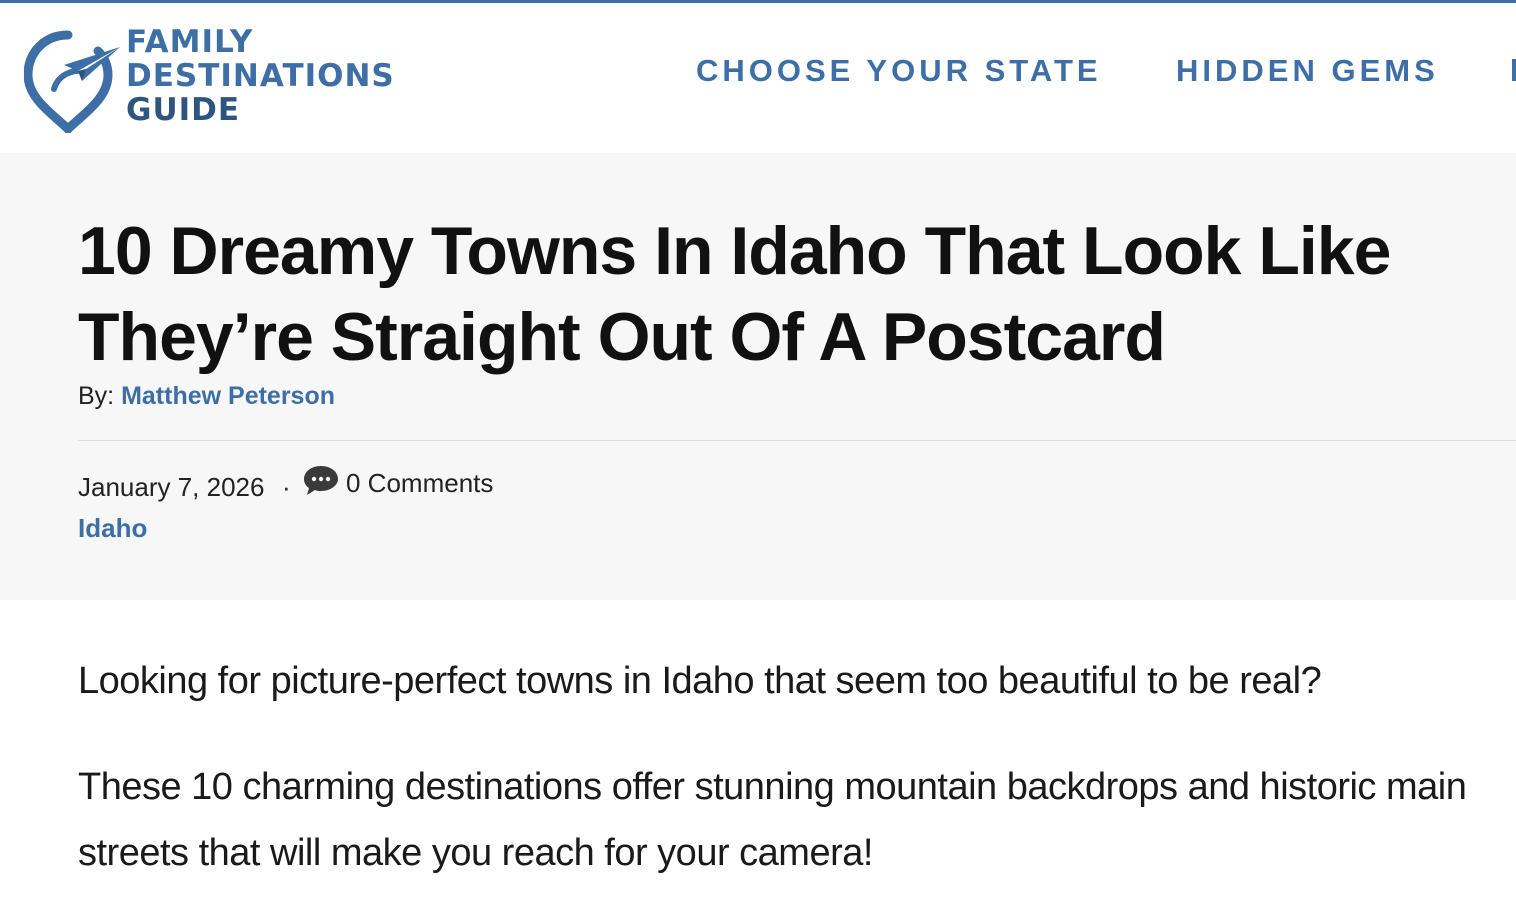 Image resolution: width=1516 pixels, height=922 pixels. I want to click on logo-wordmark: FAMILY DESTINATIONS GUIDE, so click(260, 76).